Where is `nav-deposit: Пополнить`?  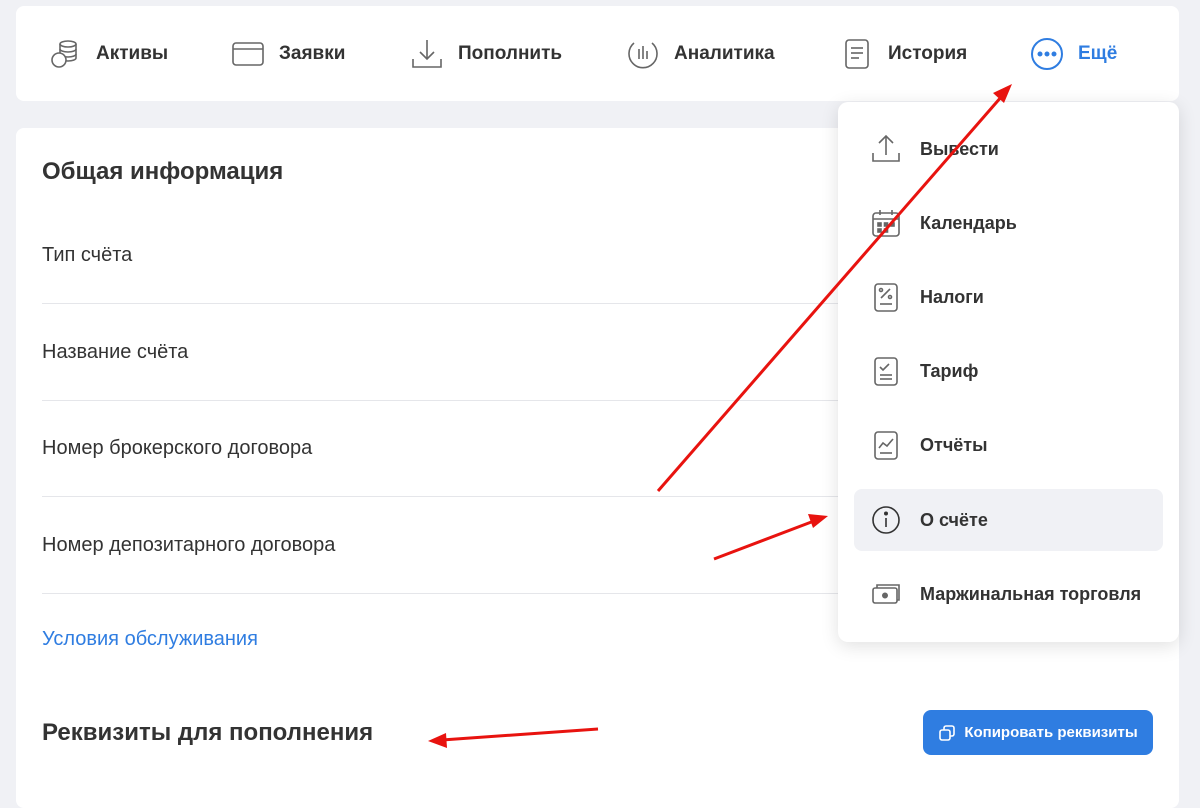
nav-deposit: Пополнить is located at coordinates (486, 53).